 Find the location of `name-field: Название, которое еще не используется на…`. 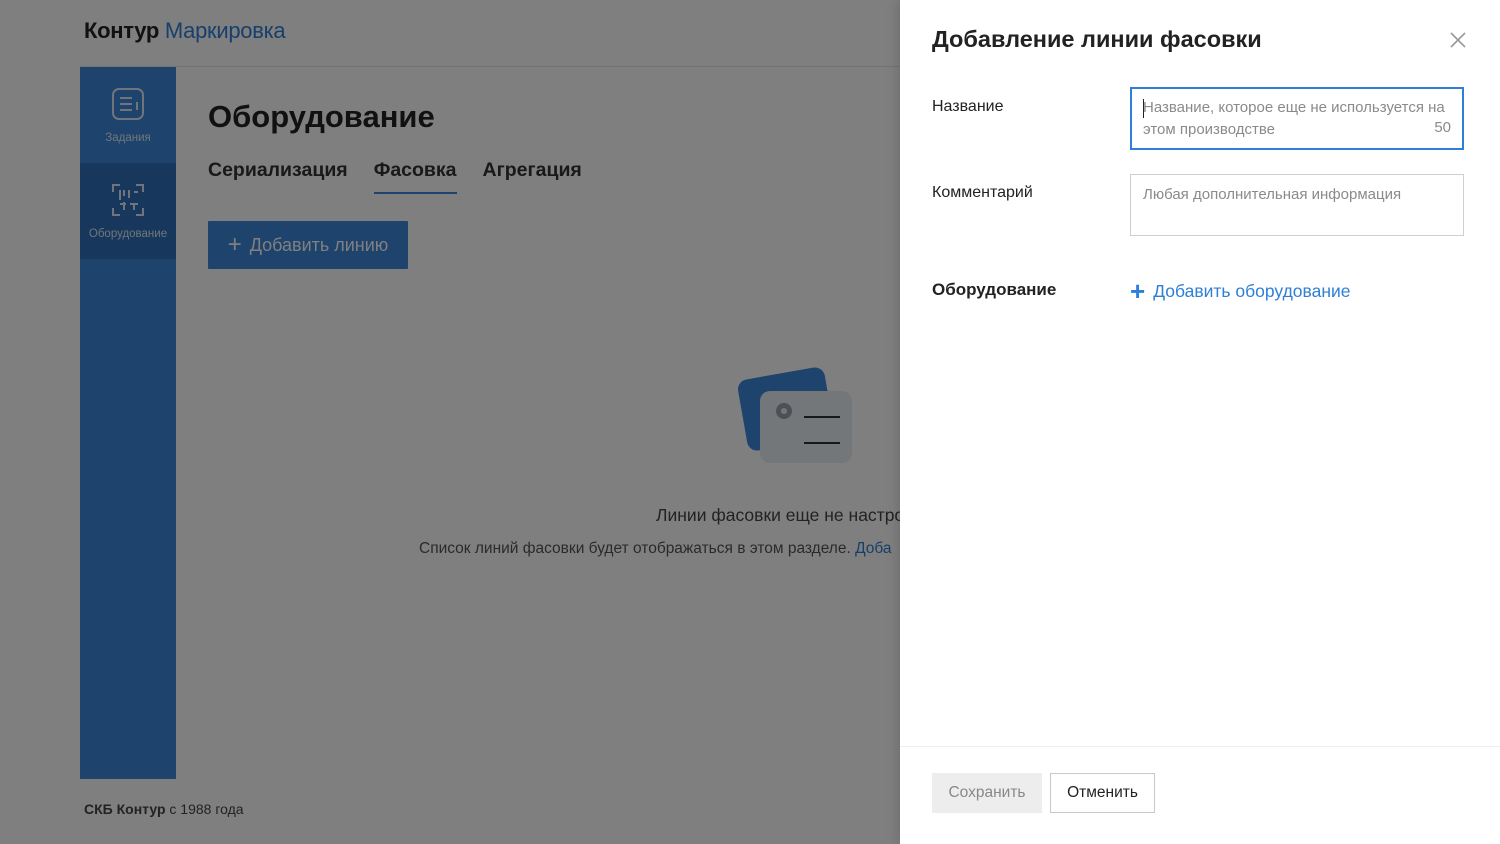

name-field: Название, которое еще не используется на… is located at coordinates (1297, 118).